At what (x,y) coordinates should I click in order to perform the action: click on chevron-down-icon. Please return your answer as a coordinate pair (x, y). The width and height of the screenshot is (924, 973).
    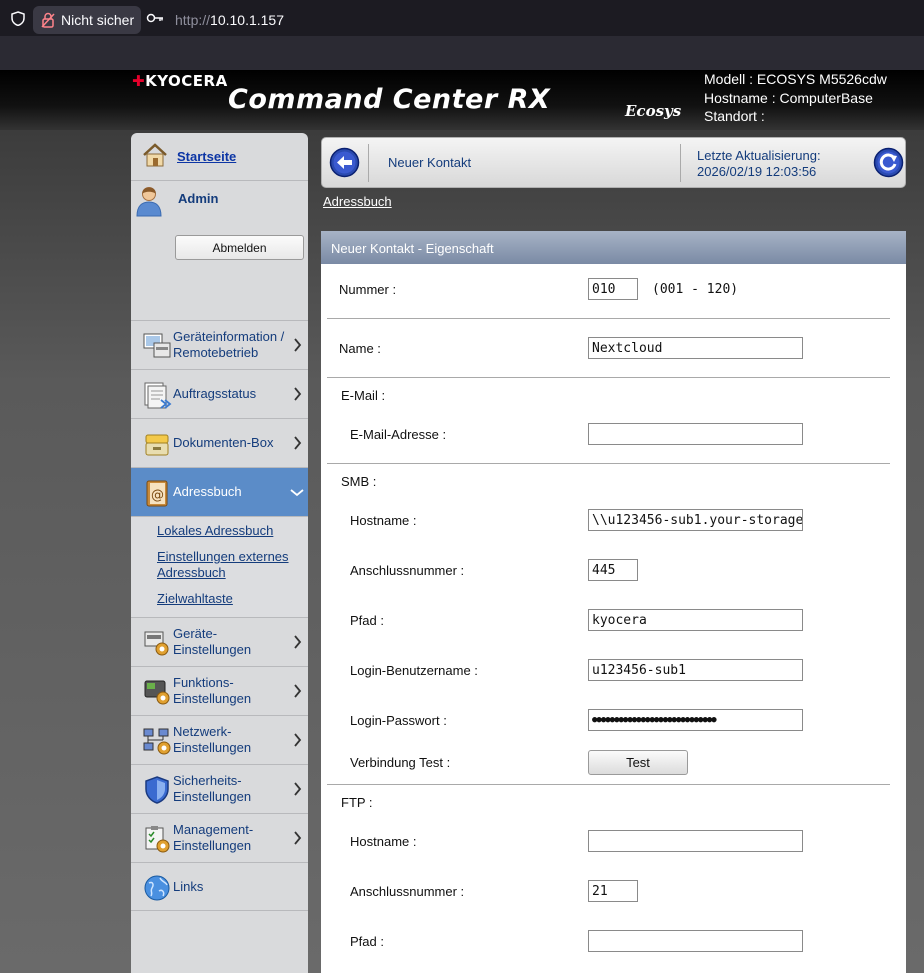
    Looking at the image, I should click on (297, 493).